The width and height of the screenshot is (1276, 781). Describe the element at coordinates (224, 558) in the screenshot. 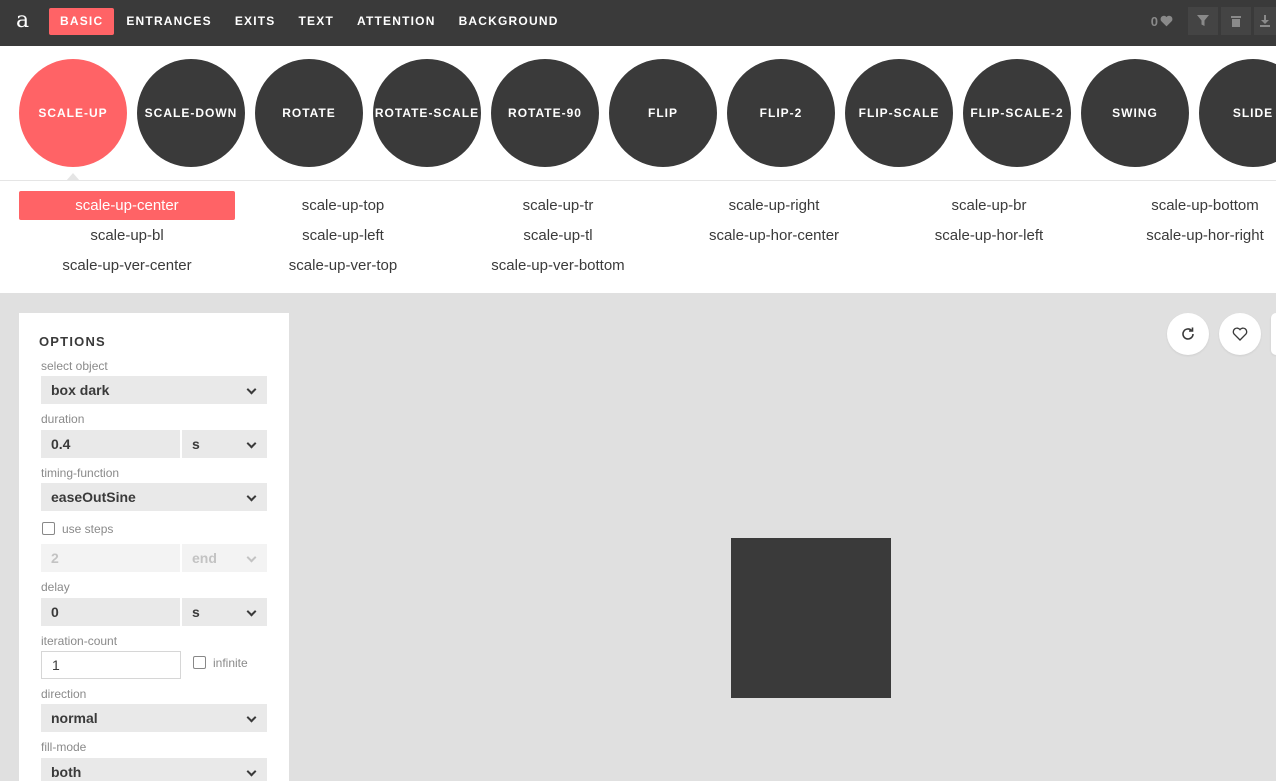

I see `steps-position-select: end` at that location.